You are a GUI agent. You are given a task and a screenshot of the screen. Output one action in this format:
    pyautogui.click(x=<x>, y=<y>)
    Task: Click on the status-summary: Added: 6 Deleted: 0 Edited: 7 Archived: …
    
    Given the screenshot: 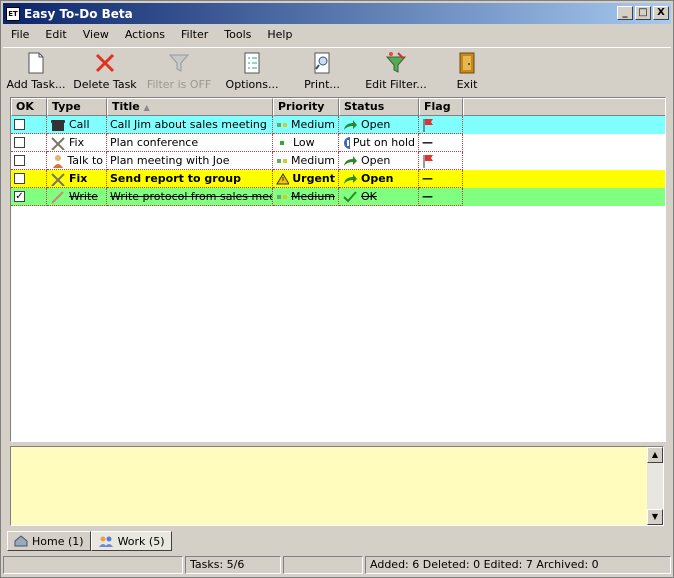 What is the action you would take?
    pyautogui.click(x=518, y=565)
    